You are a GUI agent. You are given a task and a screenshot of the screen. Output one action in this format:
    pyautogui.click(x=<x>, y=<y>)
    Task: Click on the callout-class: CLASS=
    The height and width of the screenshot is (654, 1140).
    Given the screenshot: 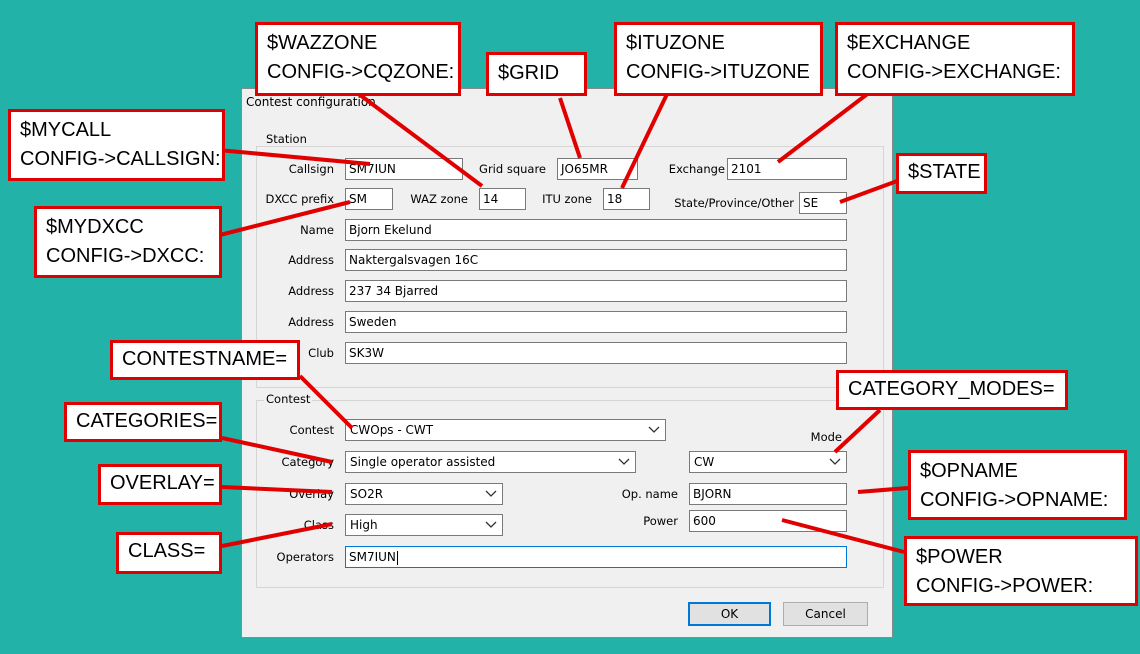 What is the action you would take?
    pyautogui.click(x=169, y=553)
    